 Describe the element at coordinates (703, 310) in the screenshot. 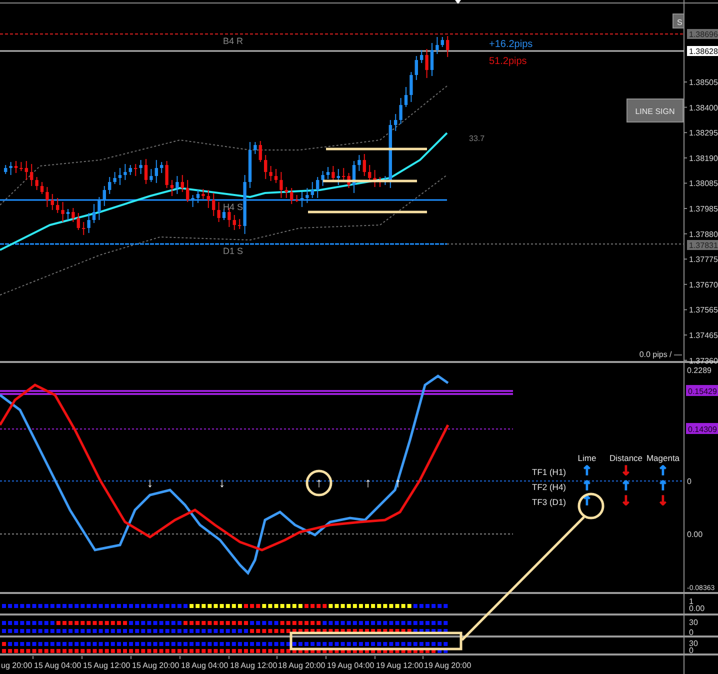

I see `axis-label: 1.37565` at that location.